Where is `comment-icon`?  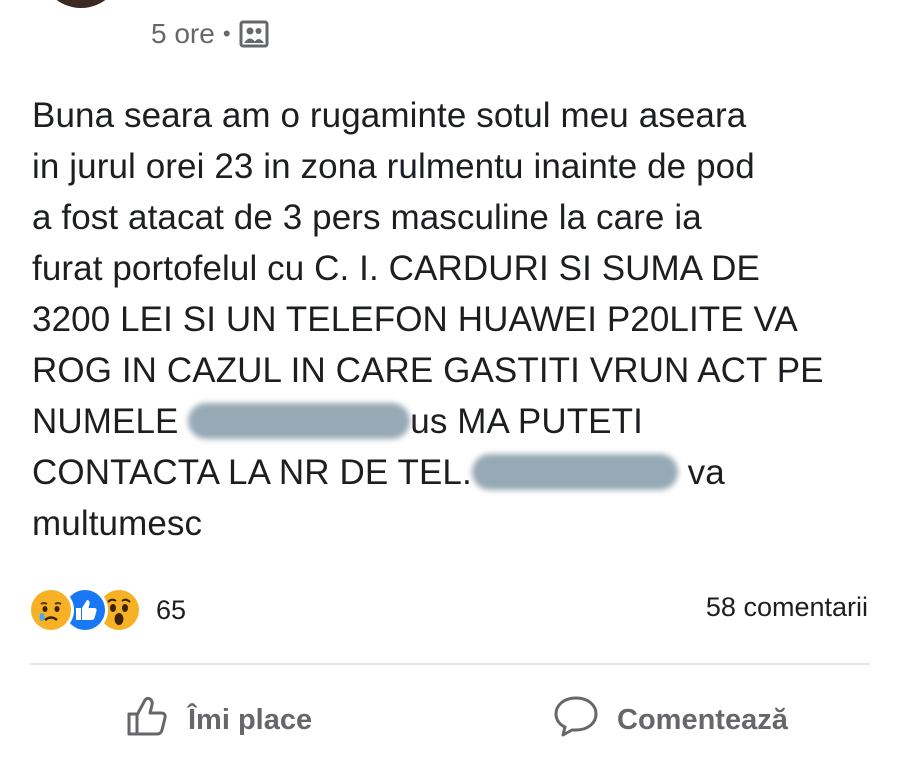 comment-icon is located at coordinates (576, 720).